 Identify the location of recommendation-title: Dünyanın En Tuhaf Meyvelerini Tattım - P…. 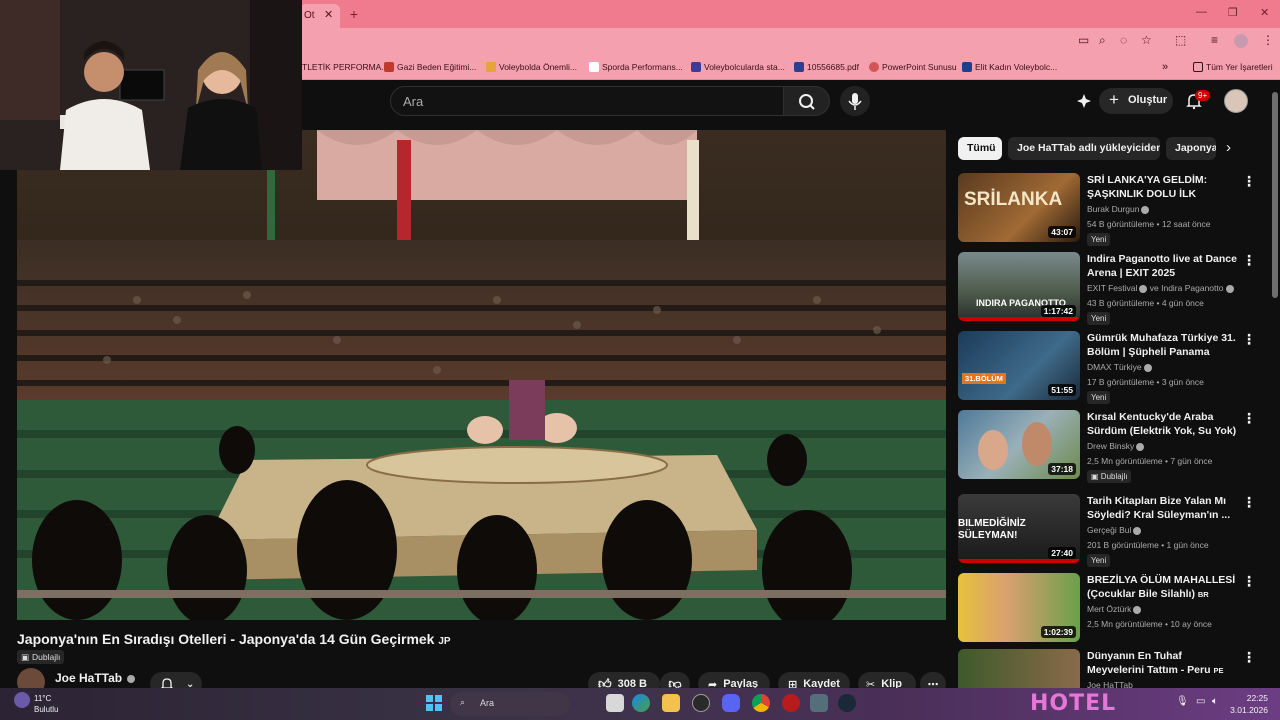
(1162, 663).